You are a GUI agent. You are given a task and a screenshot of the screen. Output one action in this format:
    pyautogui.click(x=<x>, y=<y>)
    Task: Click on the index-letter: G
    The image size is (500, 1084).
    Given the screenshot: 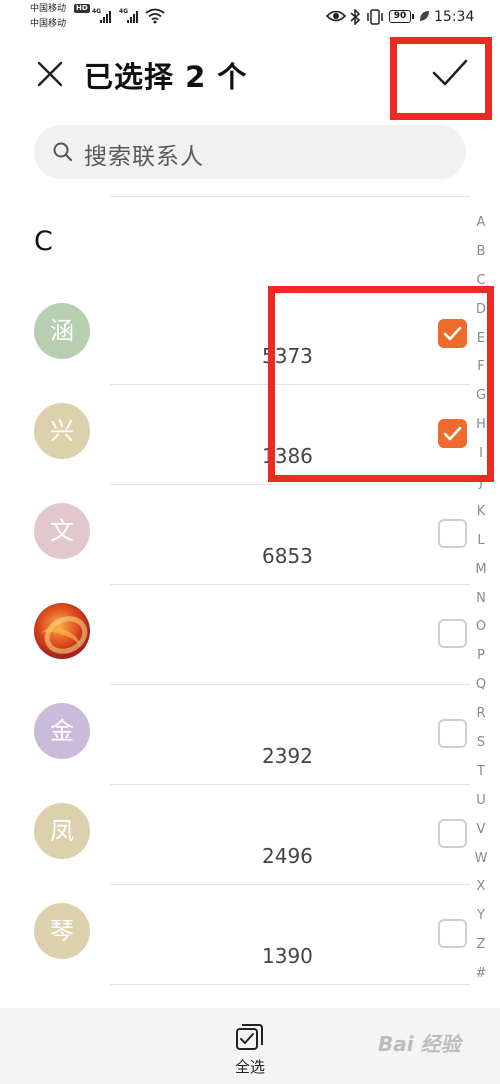 What is the action you would take?
    pyautogui.click(x=481, y=396)
    